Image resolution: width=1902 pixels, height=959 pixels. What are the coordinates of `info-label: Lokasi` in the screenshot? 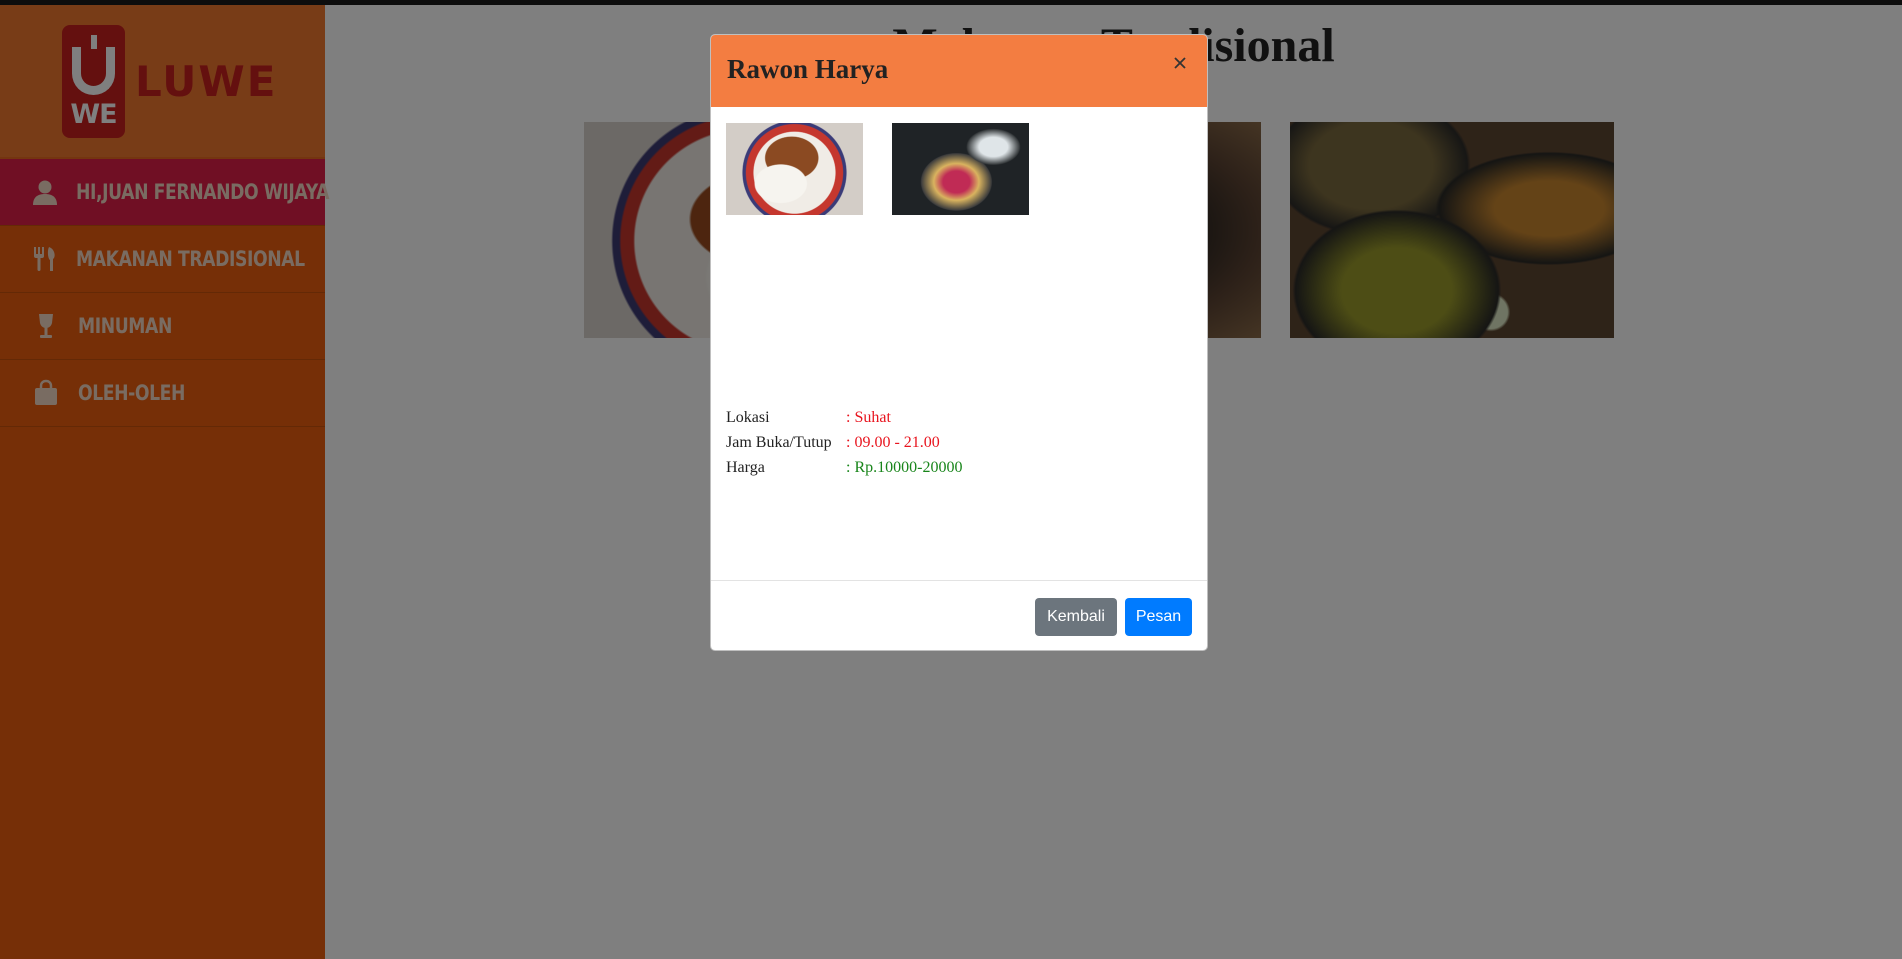 It's located at (748, 417).